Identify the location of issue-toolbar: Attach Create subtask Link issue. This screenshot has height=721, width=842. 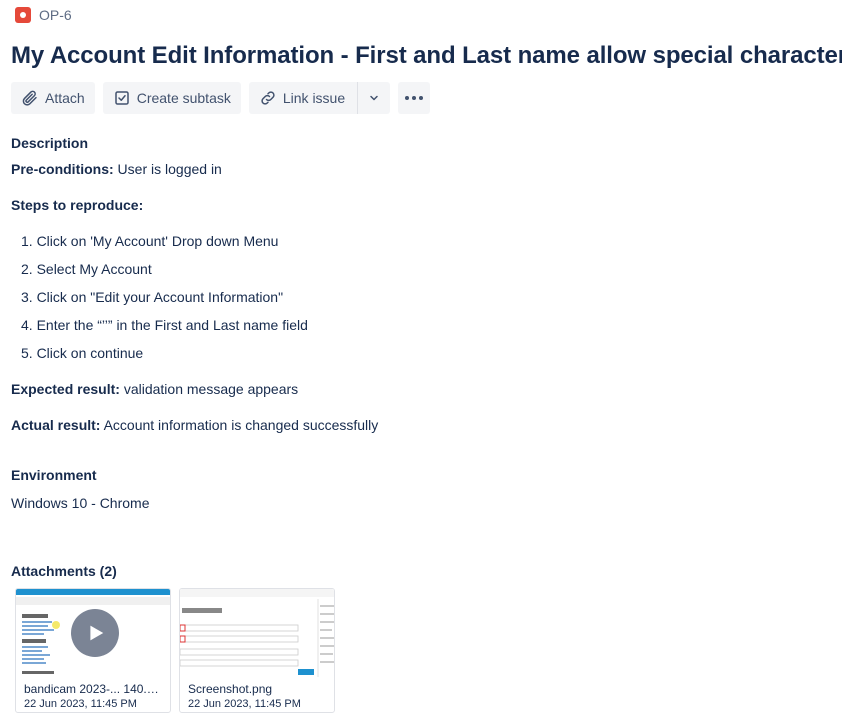
(221, 98).